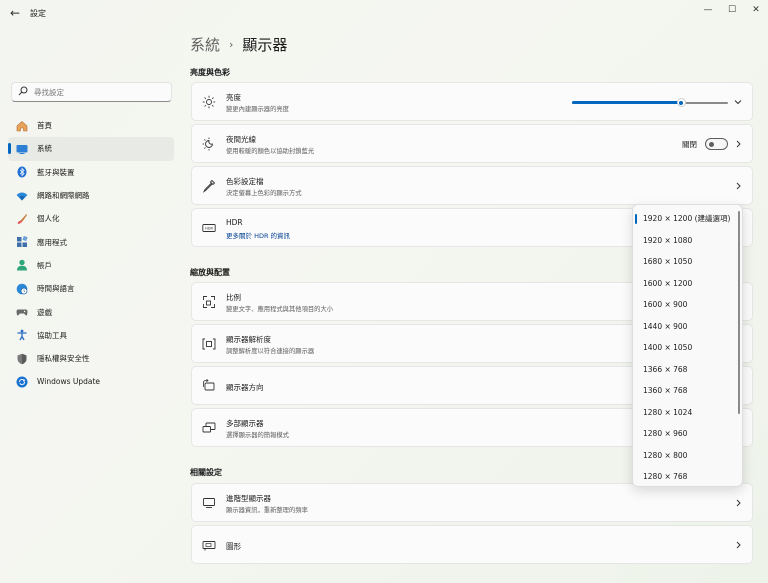 The width and height of the screenshot is (768, 583). Describe the element at coordinates (22, 219) in the screenshot. I see `brush-icon` at that location.